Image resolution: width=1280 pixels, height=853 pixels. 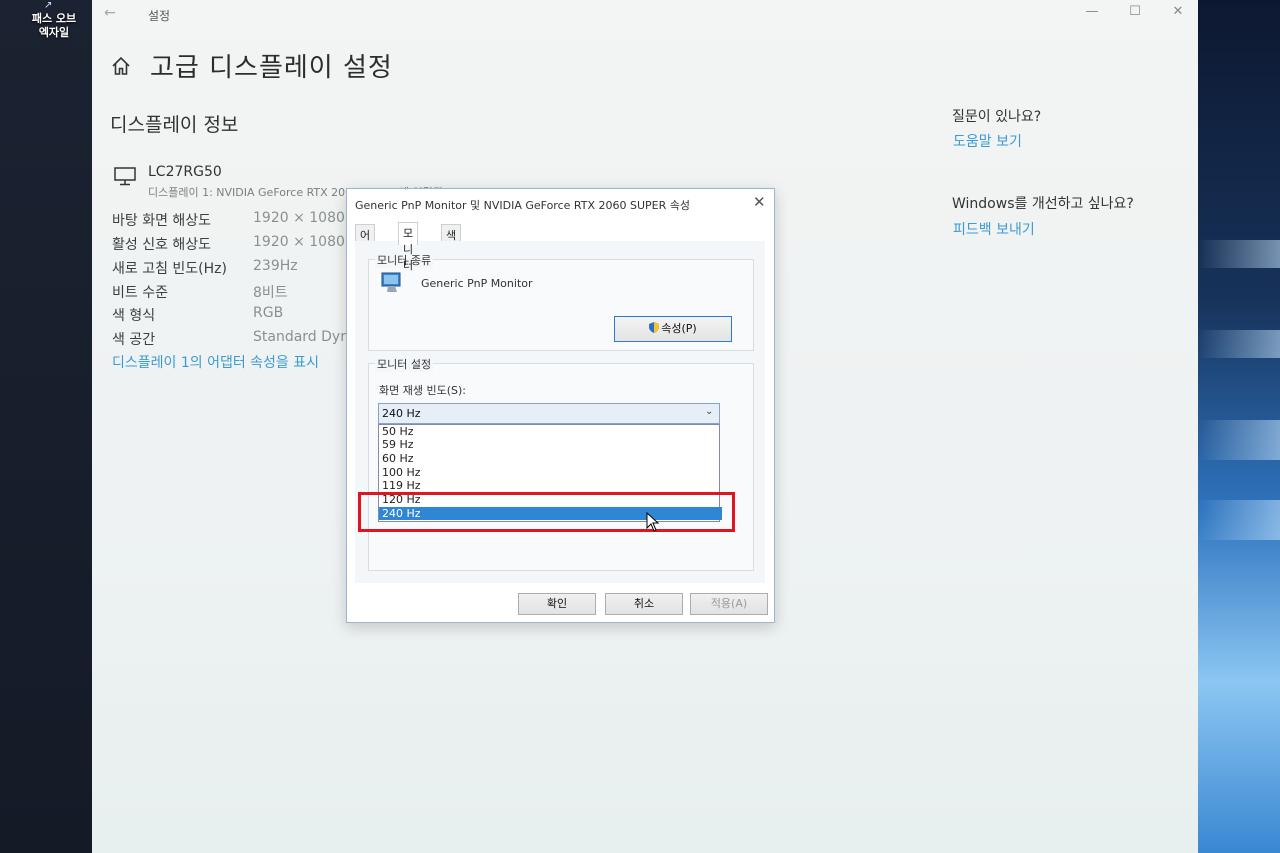 I want to click on uac-shield-icon, so click(x=654, y=327).